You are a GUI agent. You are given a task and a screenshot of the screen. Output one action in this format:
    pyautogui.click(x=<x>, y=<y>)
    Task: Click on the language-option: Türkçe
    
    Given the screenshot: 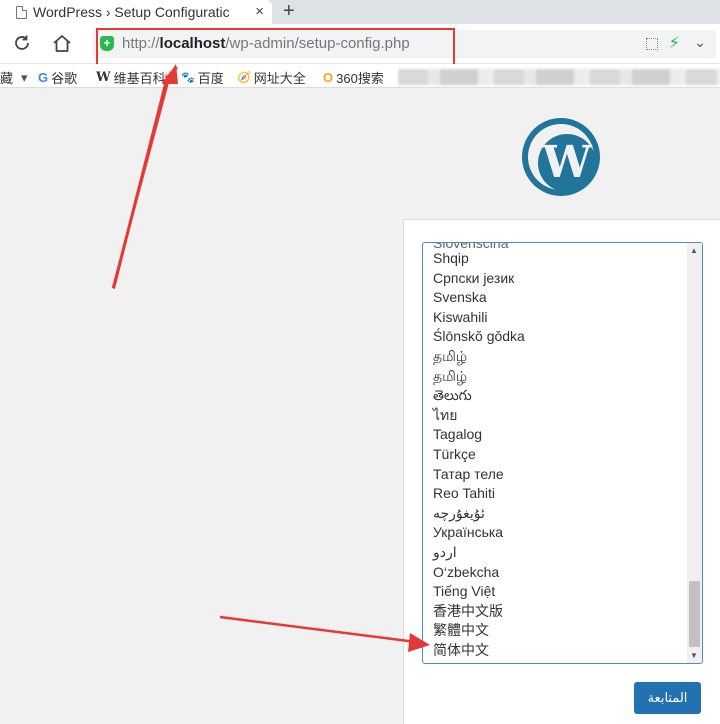 What is the action you would take?
    pyautogui.click(x=560, y=455)
    